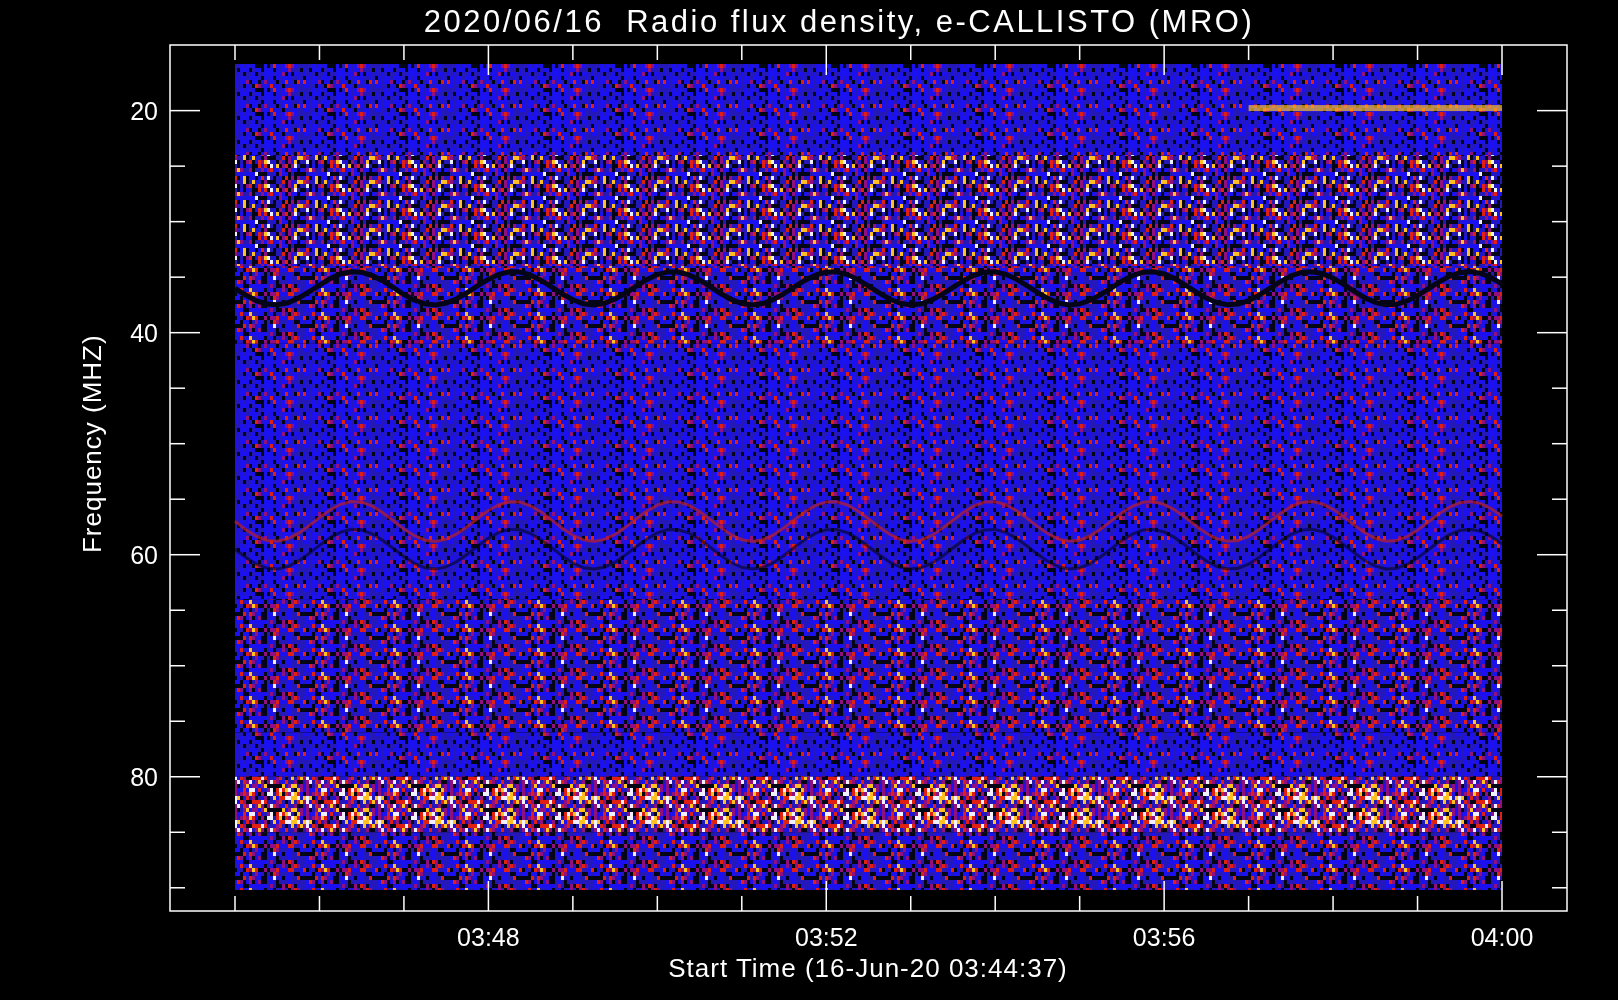  I want to click on x-tick-label: 03:56, so click(1164, 937).